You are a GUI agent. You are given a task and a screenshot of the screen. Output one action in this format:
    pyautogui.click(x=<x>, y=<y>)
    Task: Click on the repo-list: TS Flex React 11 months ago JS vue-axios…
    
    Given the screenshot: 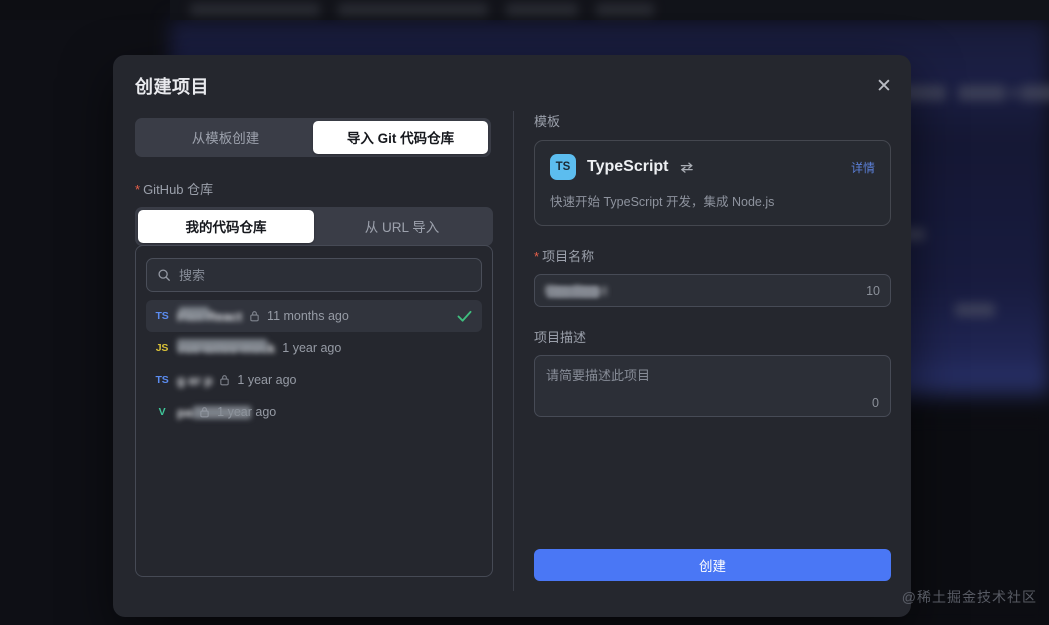 What is the action you would take?
    pyautogui.click(x=314, y=364)
    